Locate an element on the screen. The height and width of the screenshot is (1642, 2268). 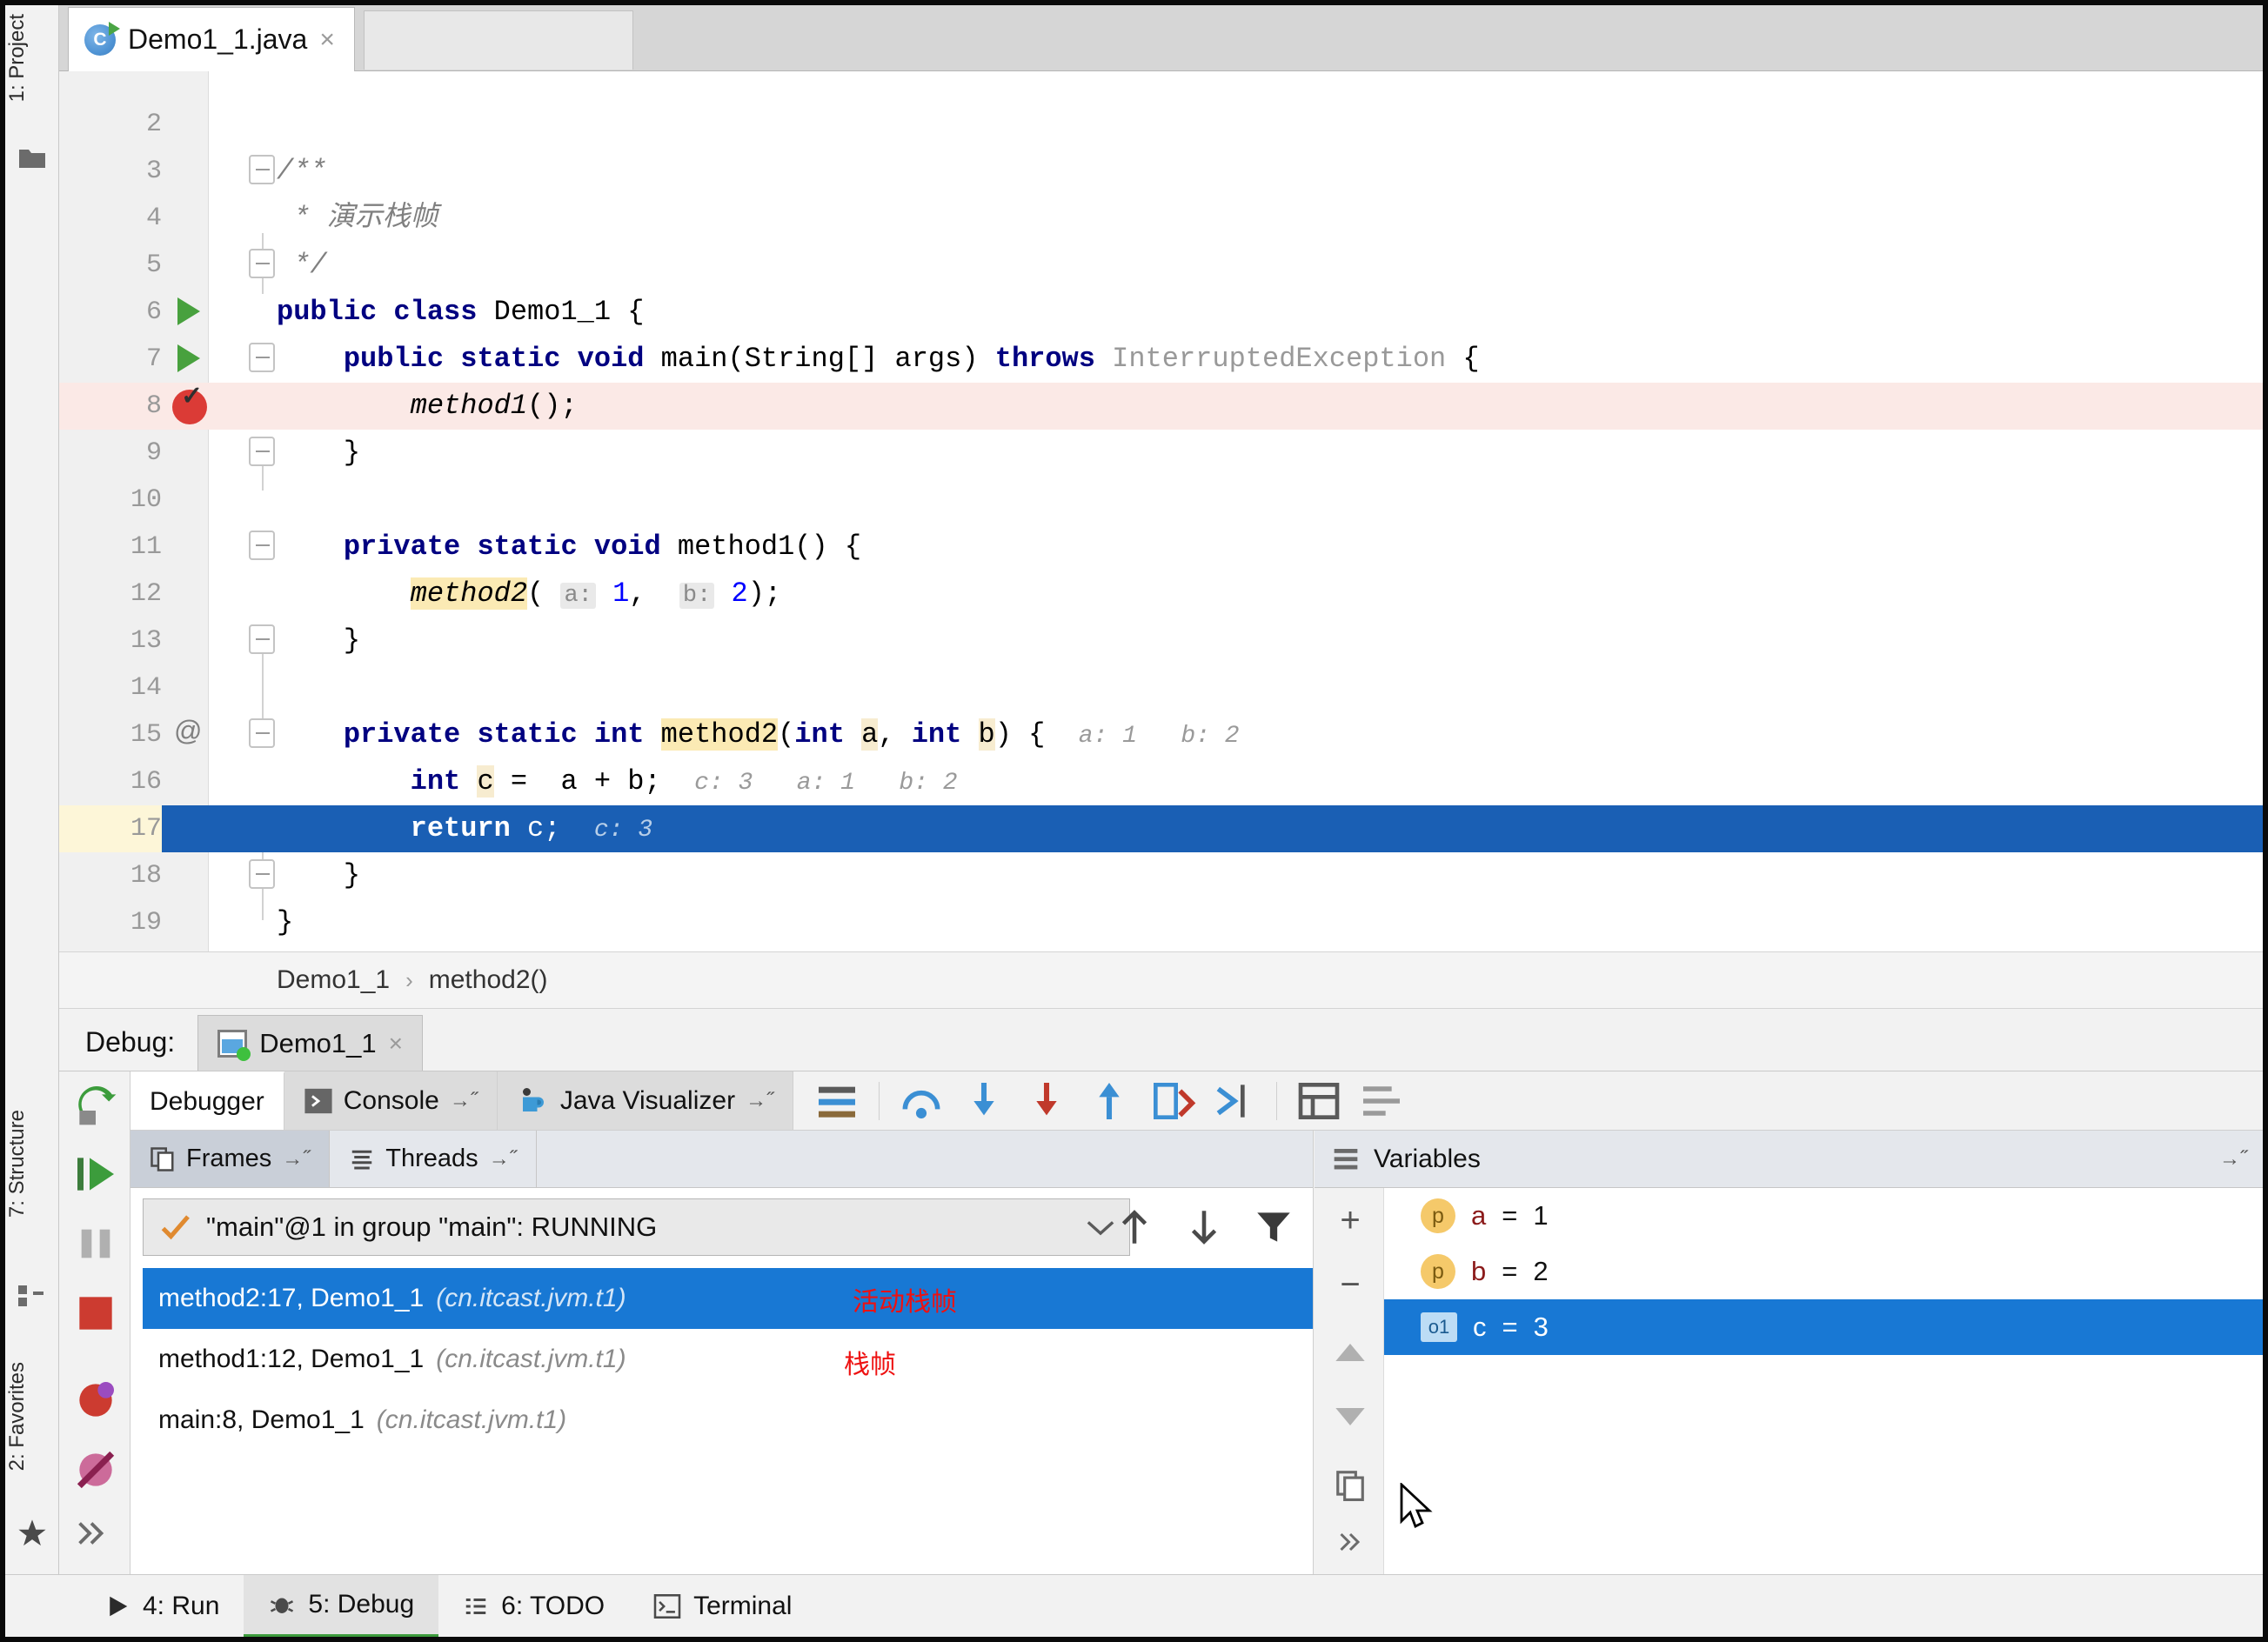
tab-java-visualizer: Java Visualizer →˝ is located at coordinates (645, 1100).